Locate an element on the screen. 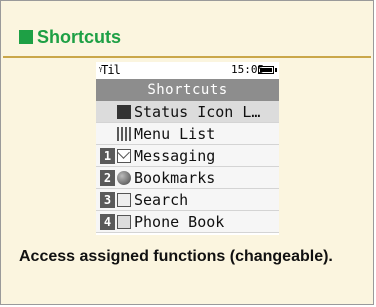 This screenshot has width=376, height=307. signal-icon: ᵞTil is located at coordinates (110, 70).